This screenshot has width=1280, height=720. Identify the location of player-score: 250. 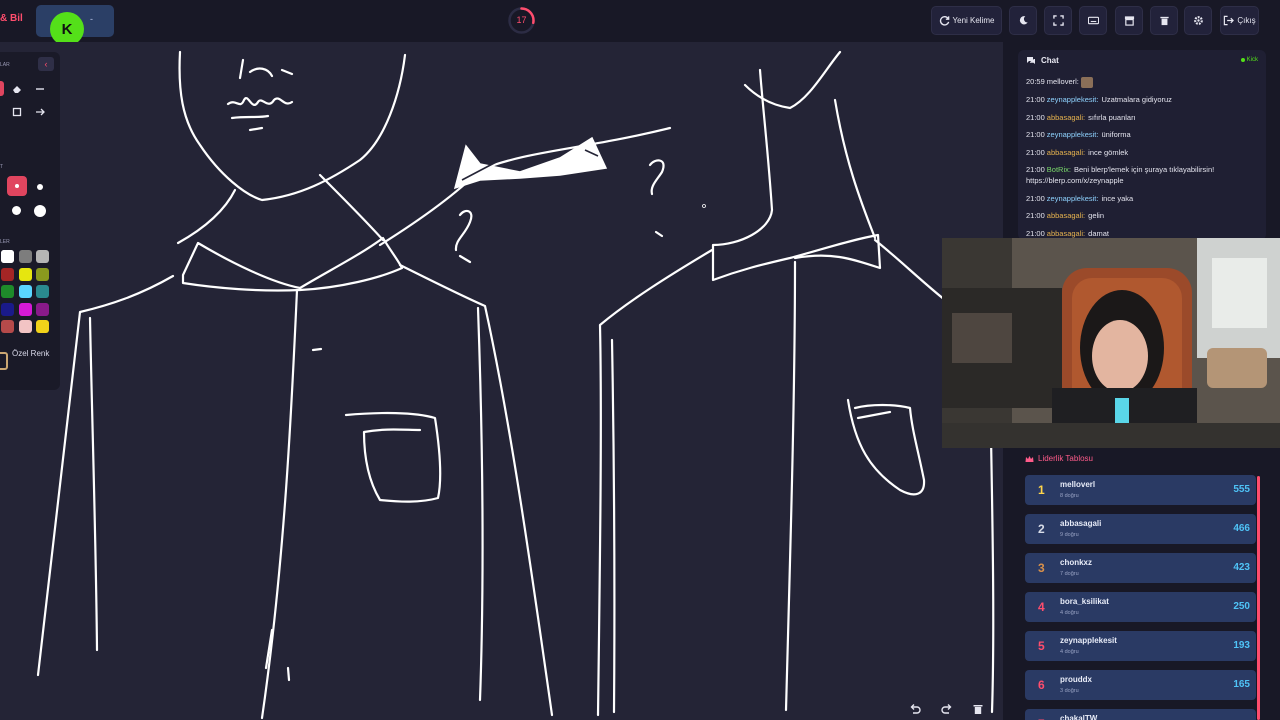
(1241, 606).